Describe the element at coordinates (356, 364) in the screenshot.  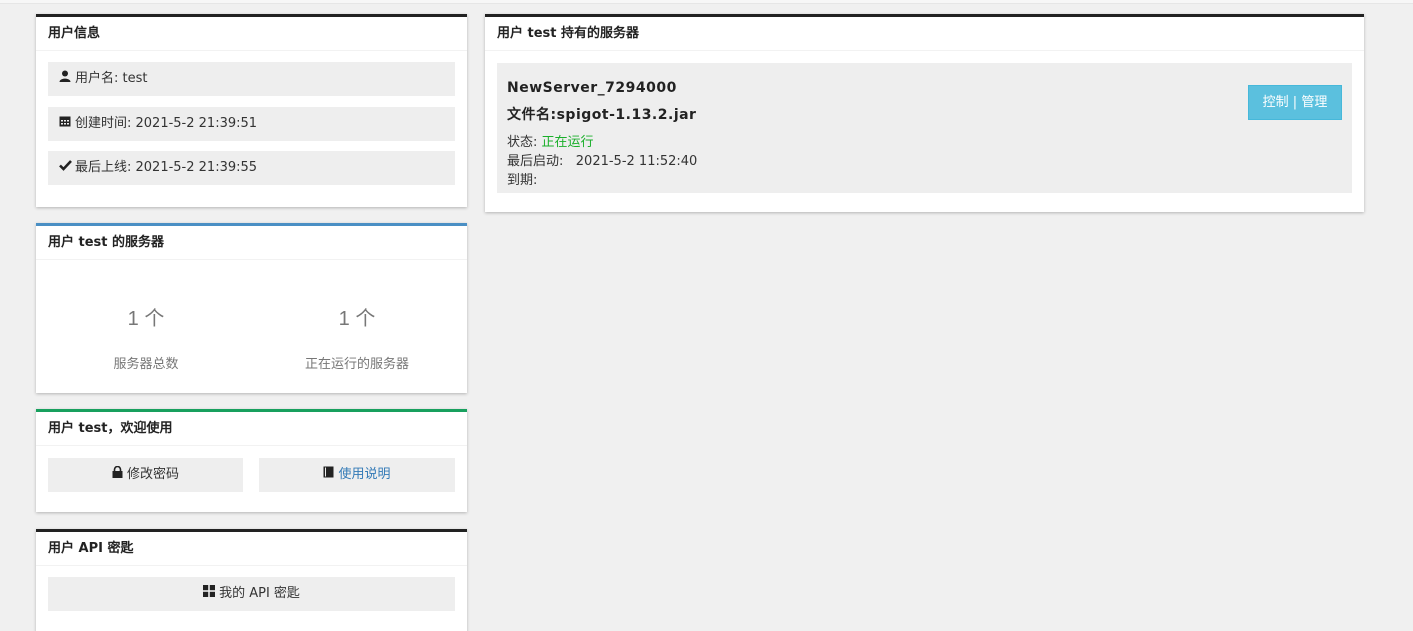
I see `running-servers-label: 正在运行的服务器` at that location.